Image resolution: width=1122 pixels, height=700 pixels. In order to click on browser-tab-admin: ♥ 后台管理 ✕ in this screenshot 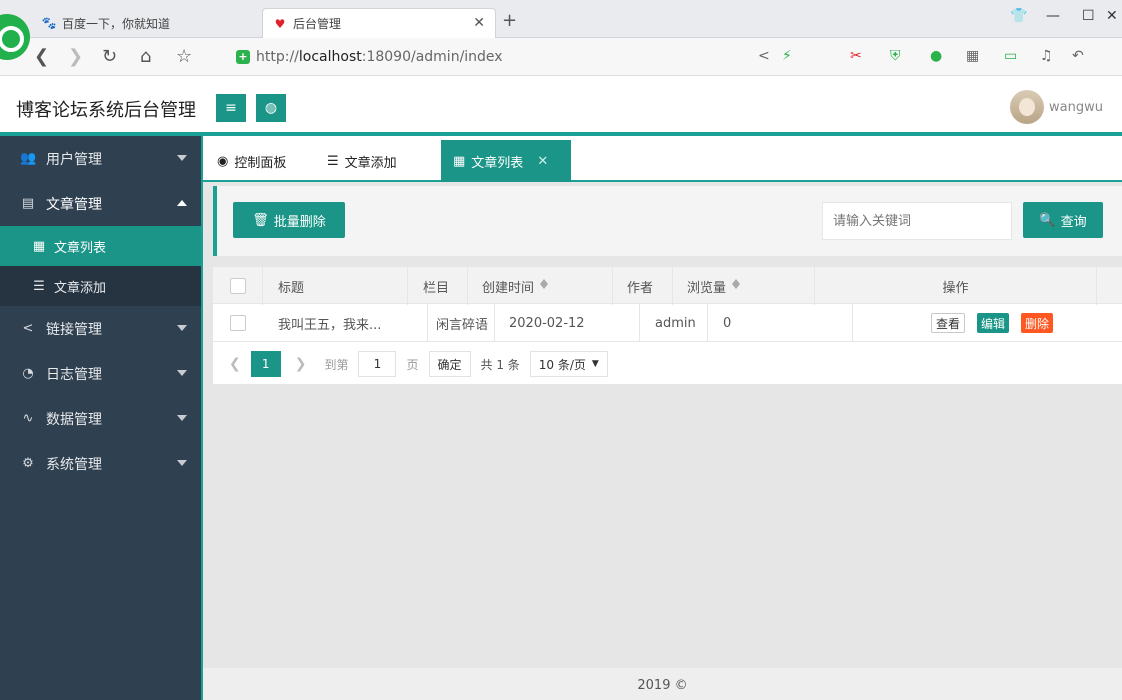, I will do `click(379, 23)`.